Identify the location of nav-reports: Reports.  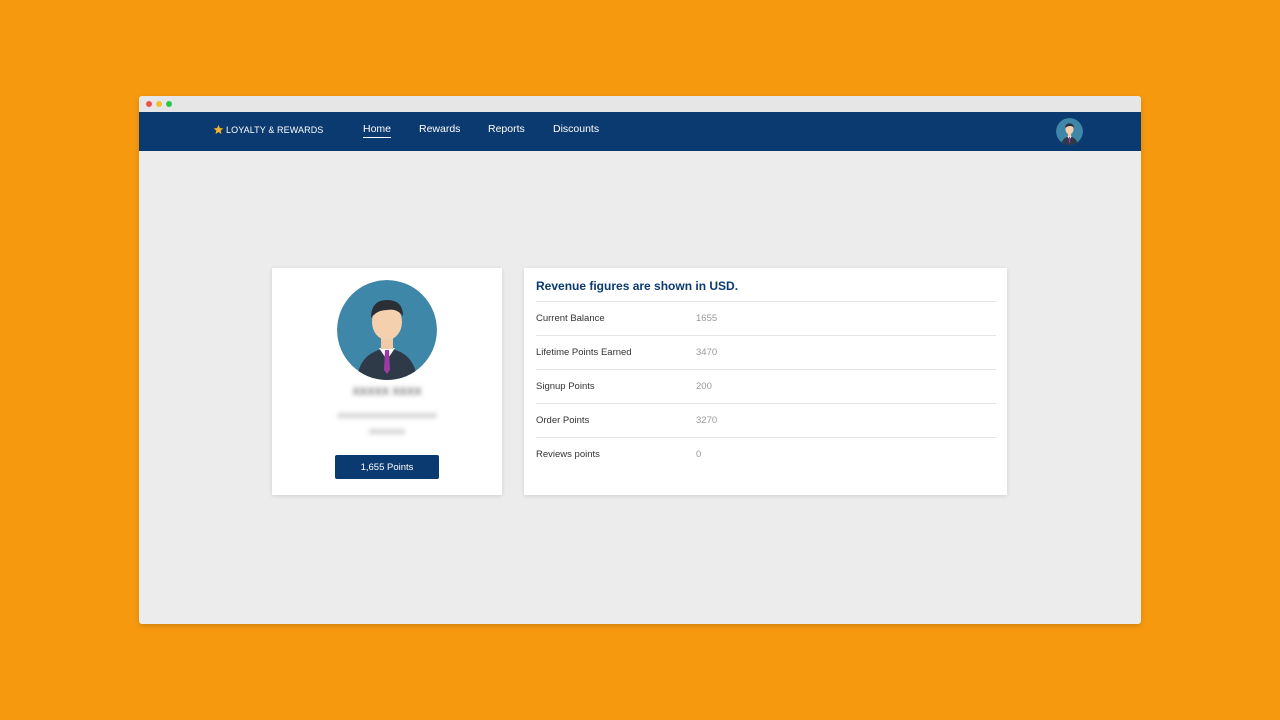
(506, 130).